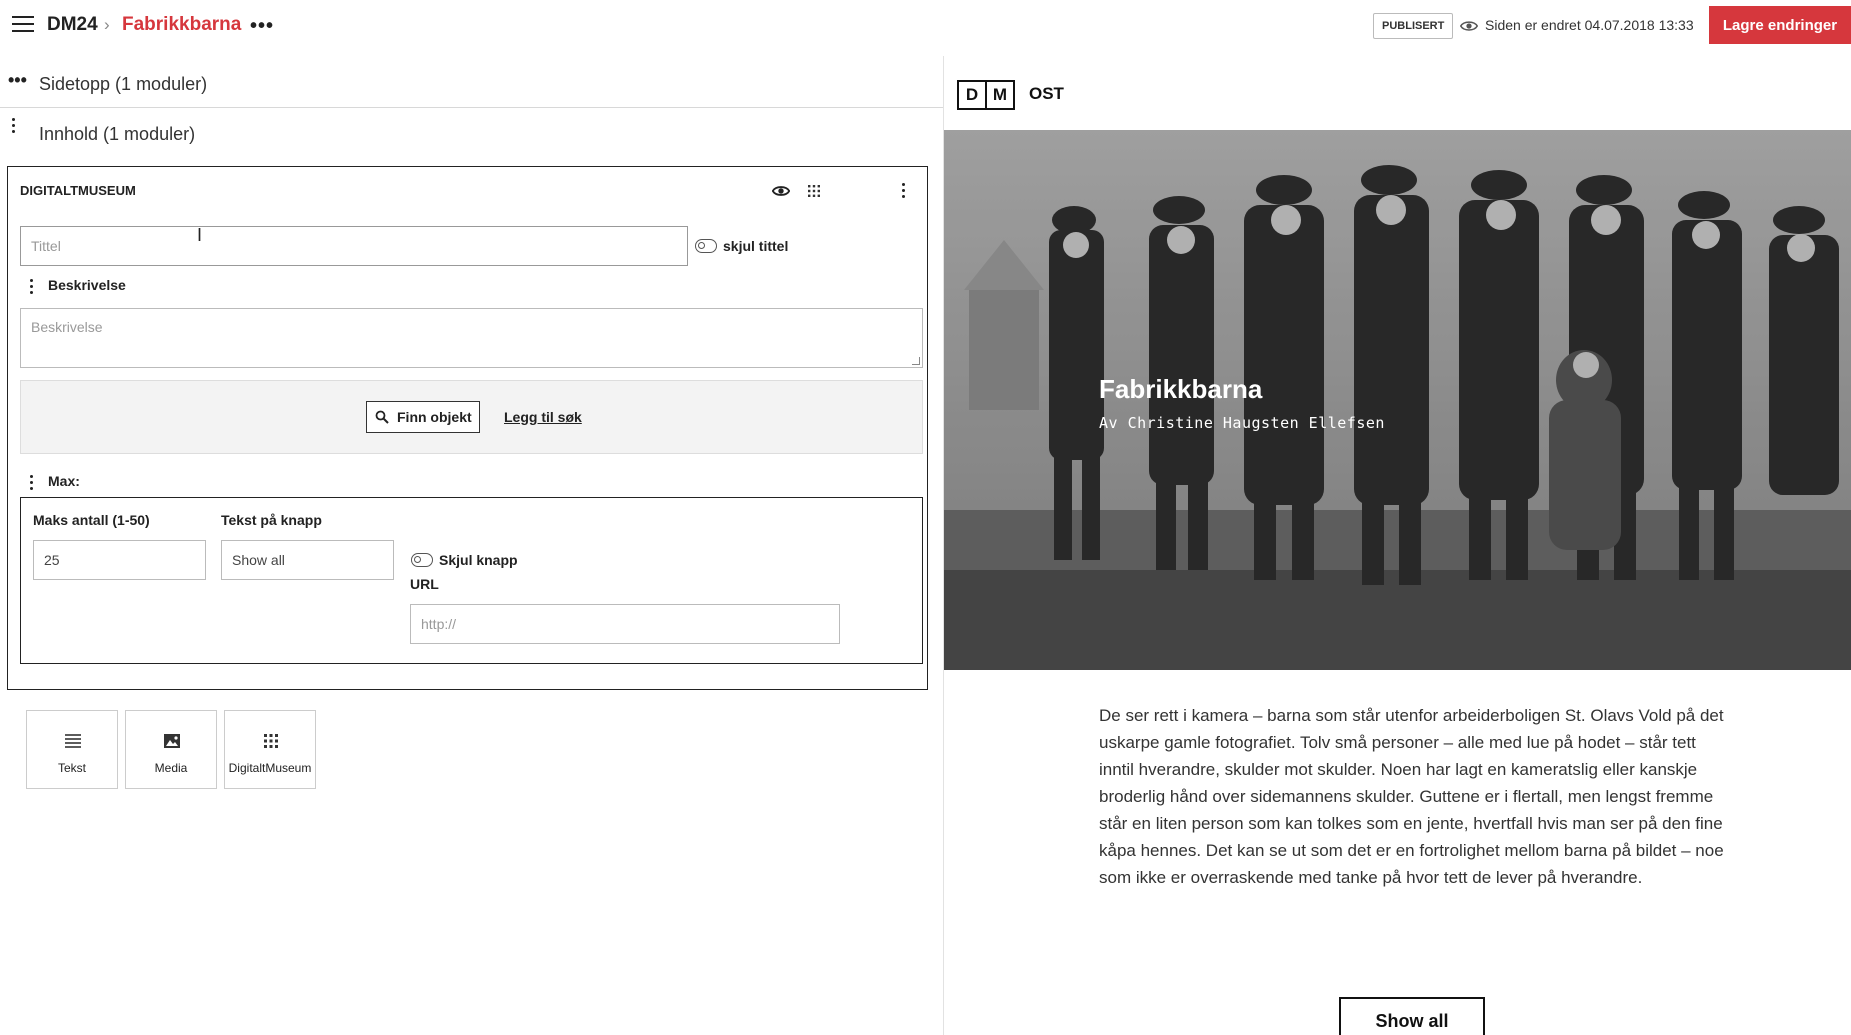 This screenshot has width=1851, height=1035. Describe the element at coordinates (422, 560) in the screenshot. I see `hide-button-toggle` at that location.